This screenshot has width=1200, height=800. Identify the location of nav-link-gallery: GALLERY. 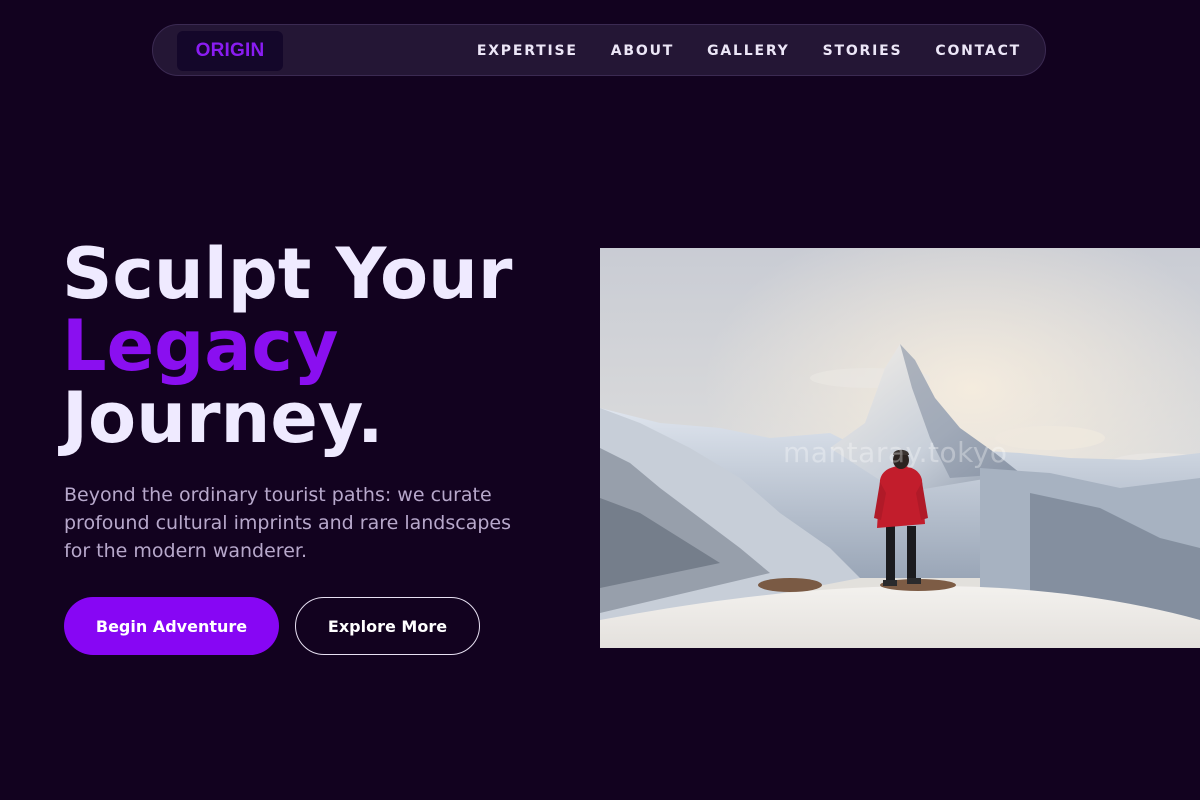
(748, 51).